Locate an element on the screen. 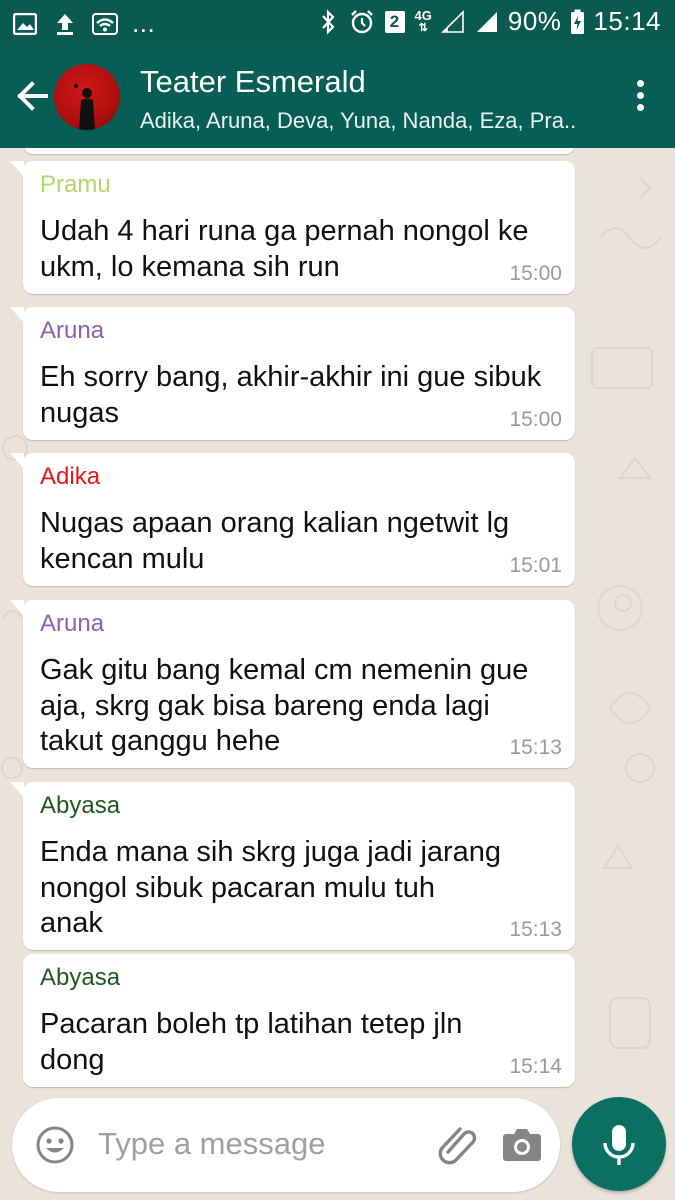 The height and width of the screenshot is (1200, 675). more-options-icon is located at coordinates (641, 97).